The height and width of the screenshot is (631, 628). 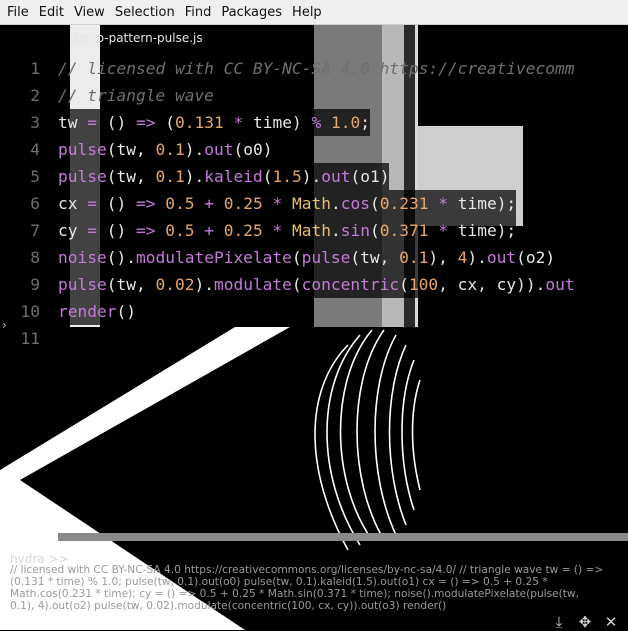 What do you see at coordinates (233, 176) in the screenshot?
I see `code-token: kaleid` at bounding box center [233, 176].